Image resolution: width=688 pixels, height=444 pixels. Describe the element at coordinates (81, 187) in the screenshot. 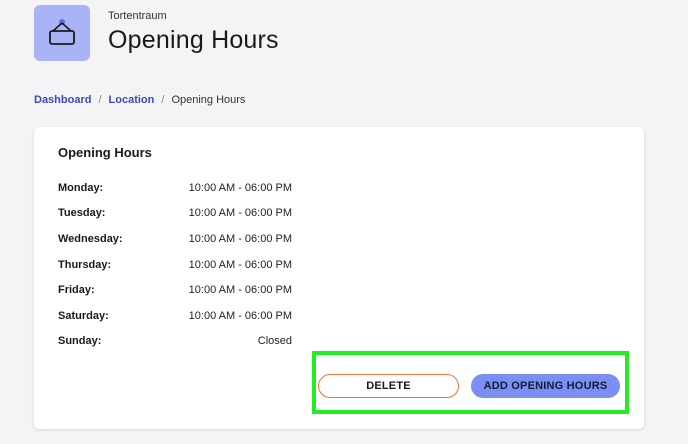

I see `day-label: Monday:` at that location.